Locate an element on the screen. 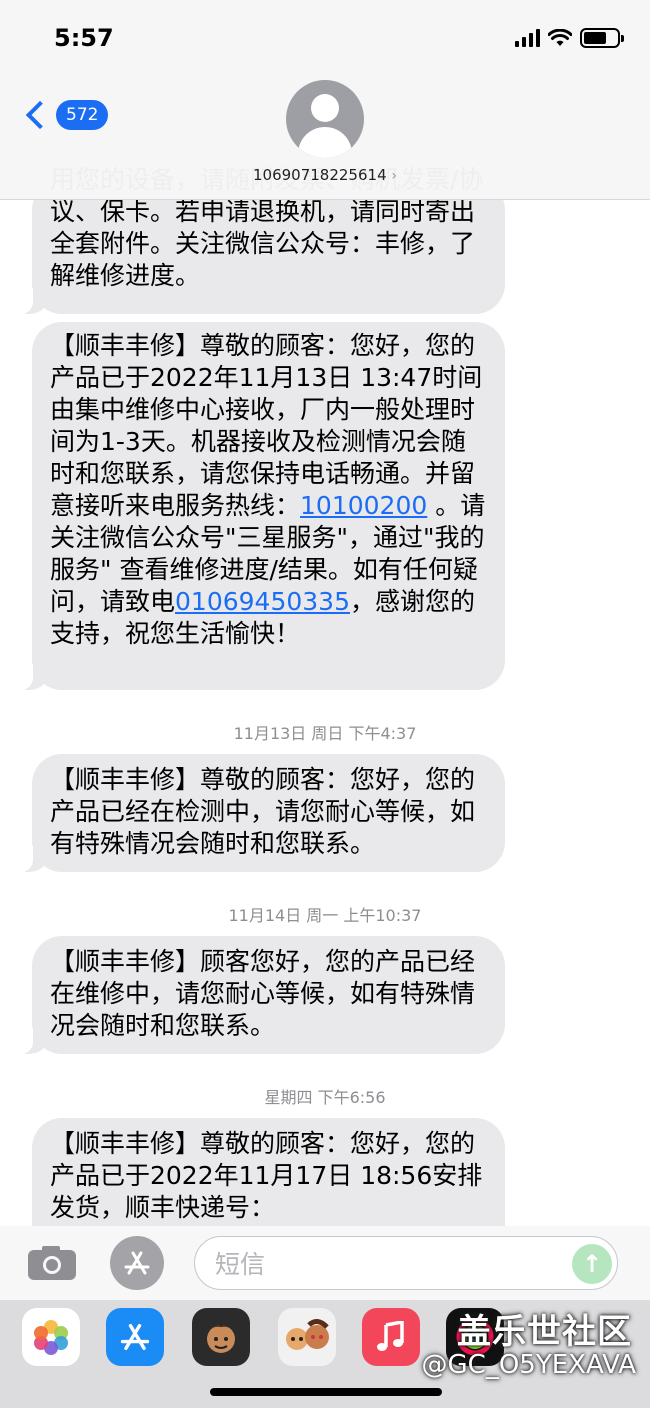 The height and width of the screenshot is (1408, 650). timestamp: 星期四 下午6:56 is located at coordinates (325, 1097).